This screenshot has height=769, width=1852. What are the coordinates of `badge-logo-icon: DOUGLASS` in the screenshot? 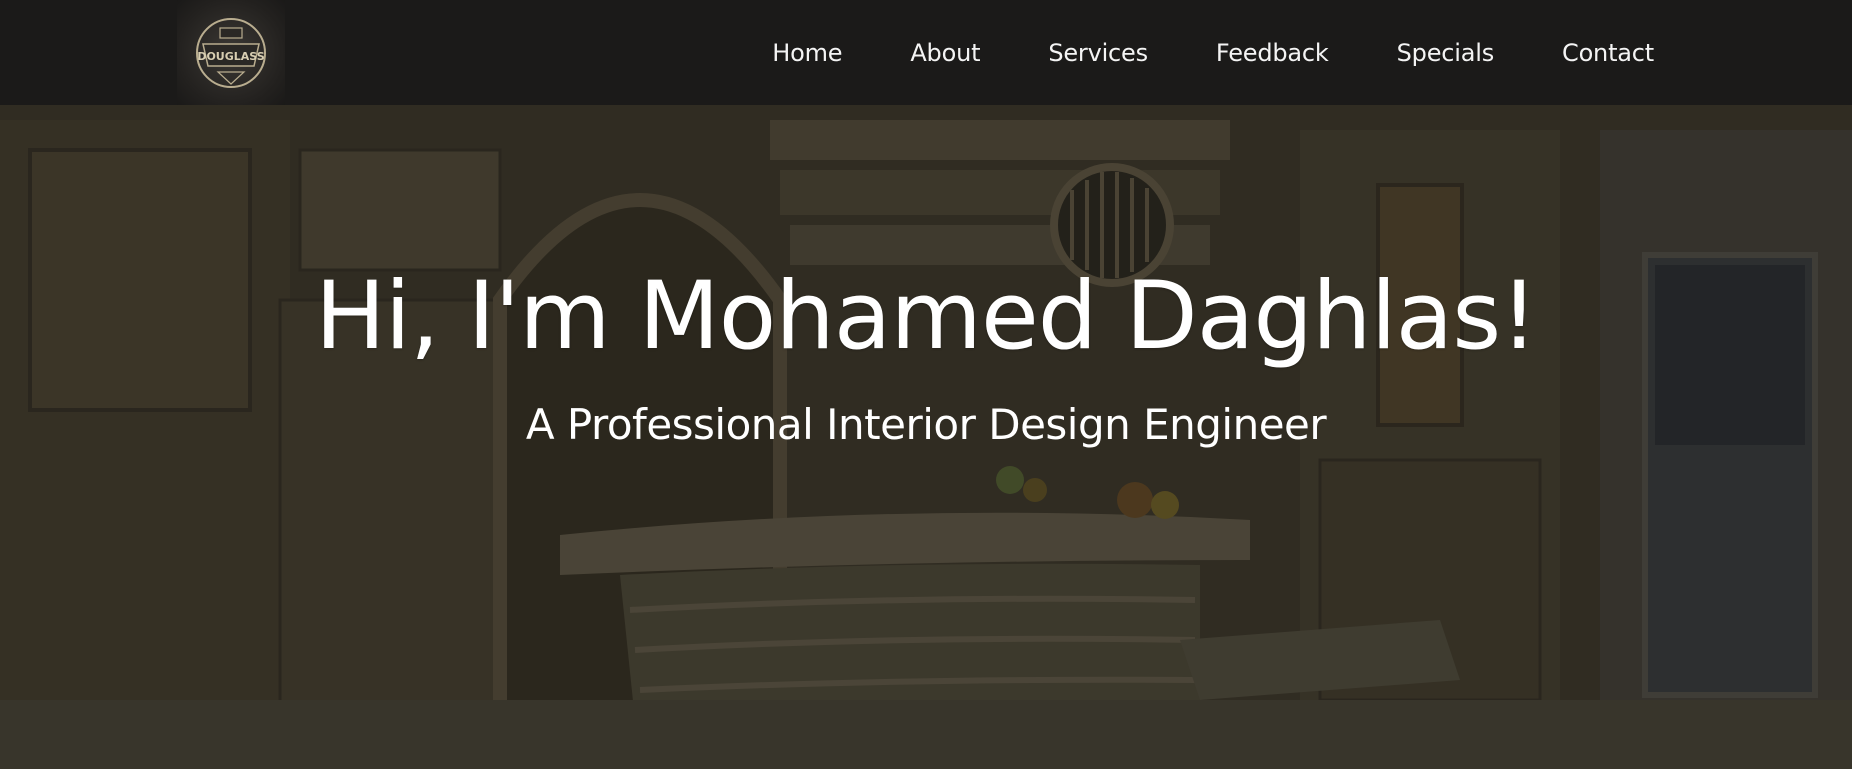 It's located at (231, 52).